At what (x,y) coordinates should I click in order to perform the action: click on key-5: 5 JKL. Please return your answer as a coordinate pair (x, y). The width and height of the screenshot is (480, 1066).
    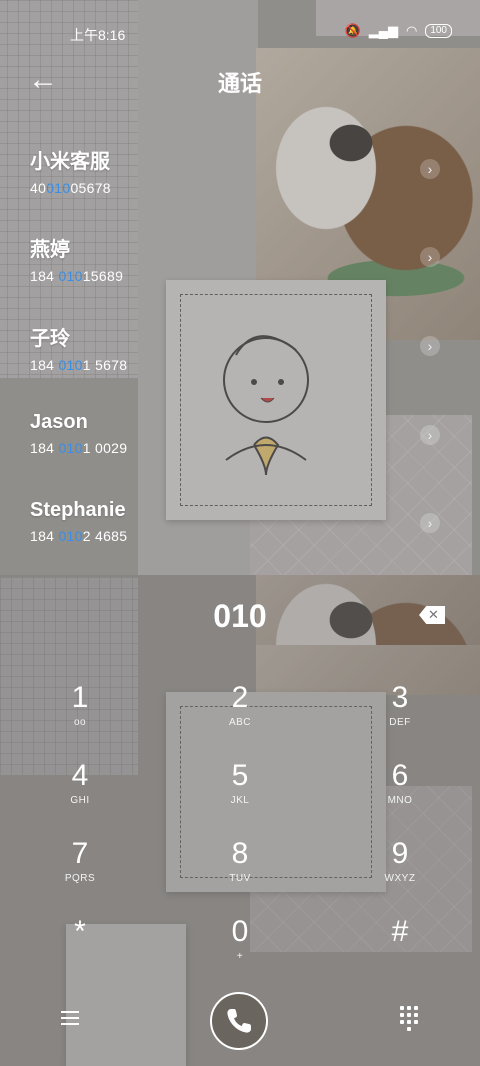
    Looking at the image, I should click on (240, 790).